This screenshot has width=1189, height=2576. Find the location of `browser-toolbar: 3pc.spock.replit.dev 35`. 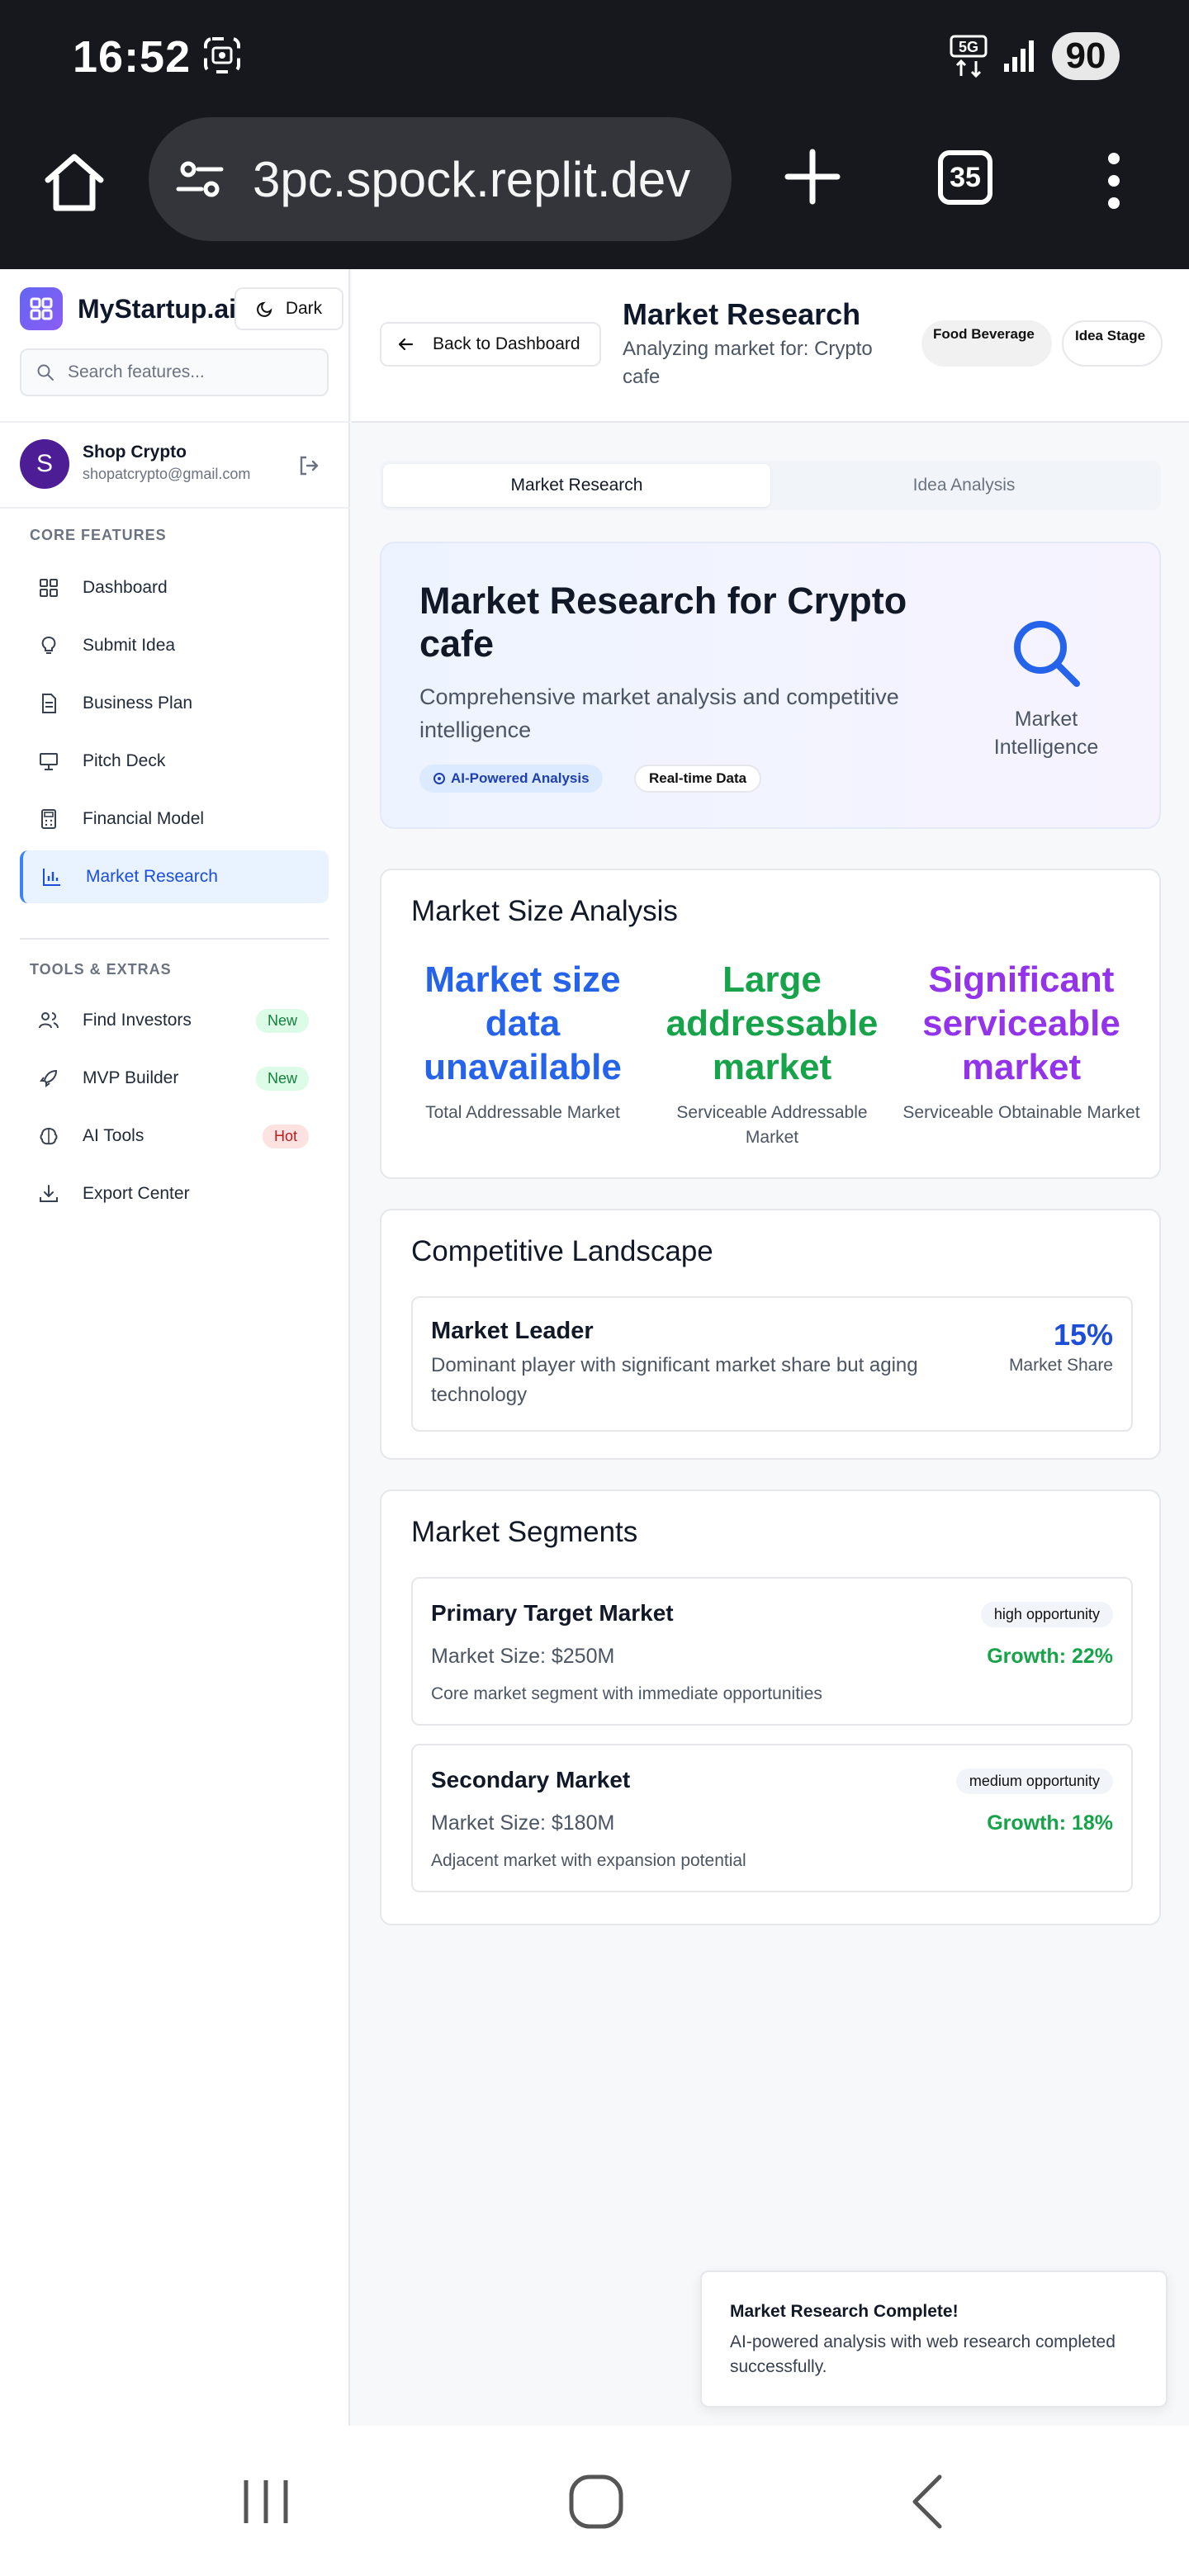

browser-toolbar: 3pc.spock.replit.dev 35 is located at coordinates (594, 192).